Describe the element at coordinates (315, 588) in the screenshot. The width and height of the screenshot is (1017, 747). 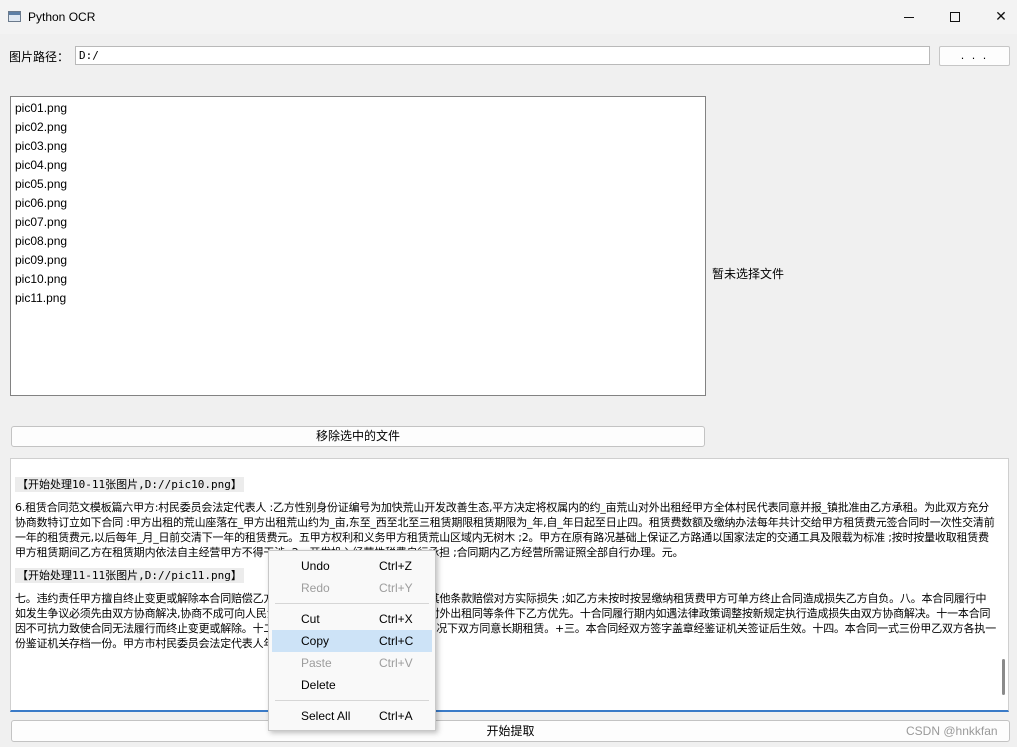
I see `menu-item-label: Redo` at that location.